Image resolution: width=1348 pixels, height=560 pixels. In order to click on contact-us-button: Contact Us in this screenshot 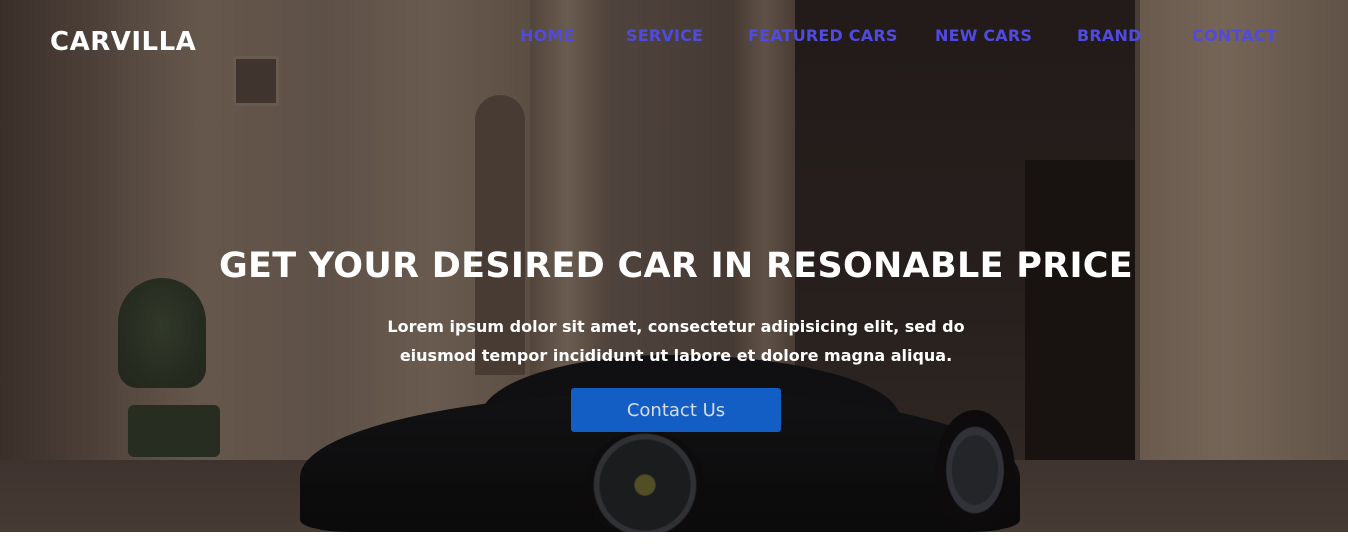, I will do `click(676, 410)`.